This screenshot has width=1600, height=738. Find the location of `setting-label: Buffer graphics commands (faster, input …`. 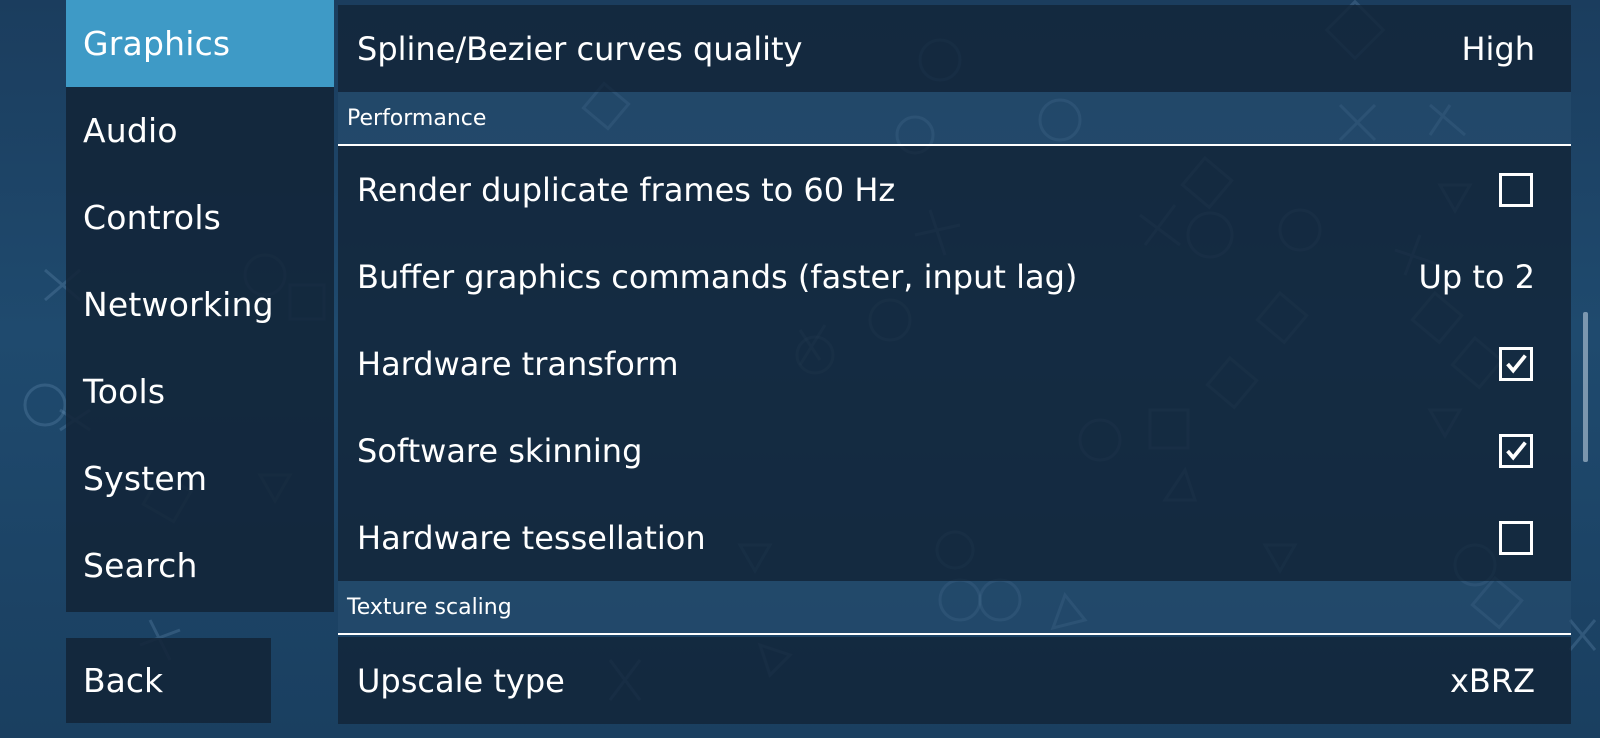

setting-label: Buffer graphics commands (faster, input … is located at coordinates (717, 276).